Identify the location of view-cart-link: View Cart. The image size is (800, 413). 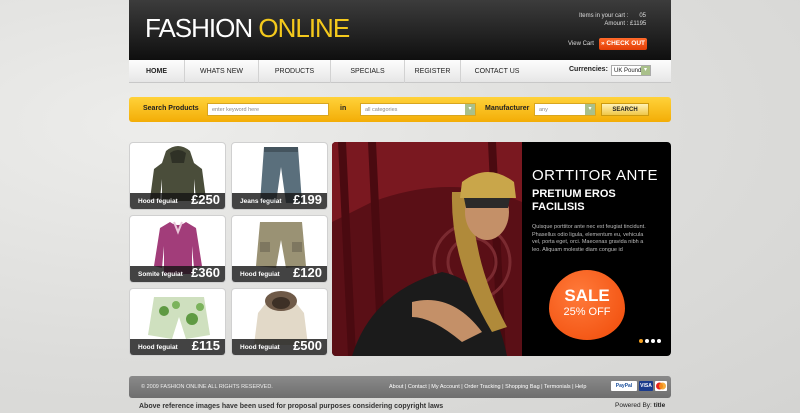
(581, 44).